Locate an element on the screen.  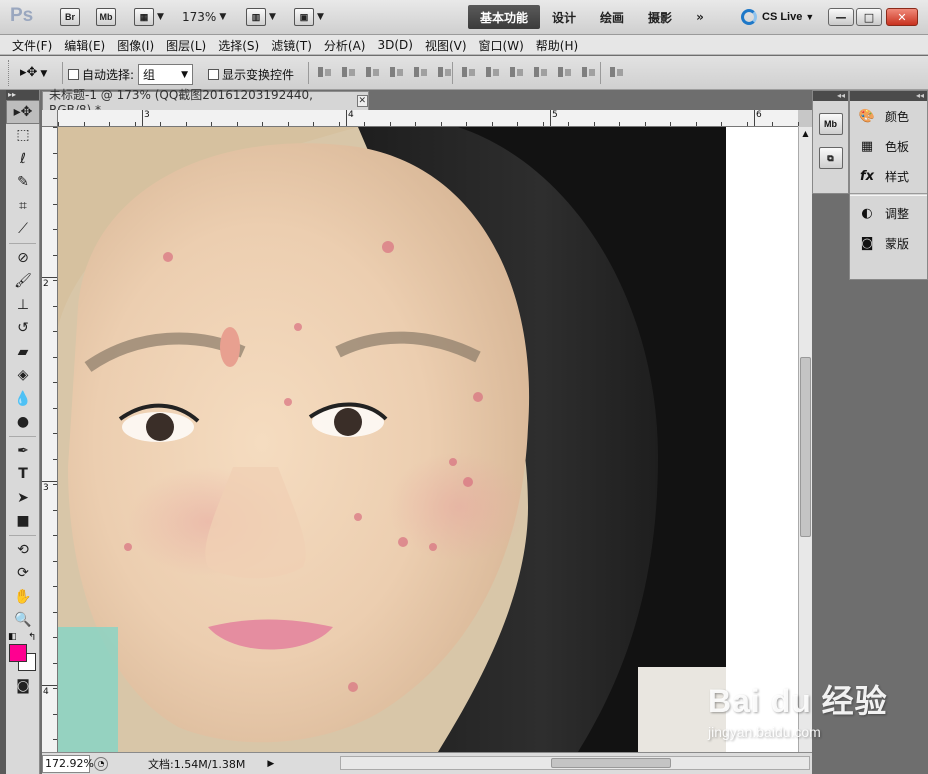
collapse-panels-icon: ◂◂ is located at coordinates (888, 96).